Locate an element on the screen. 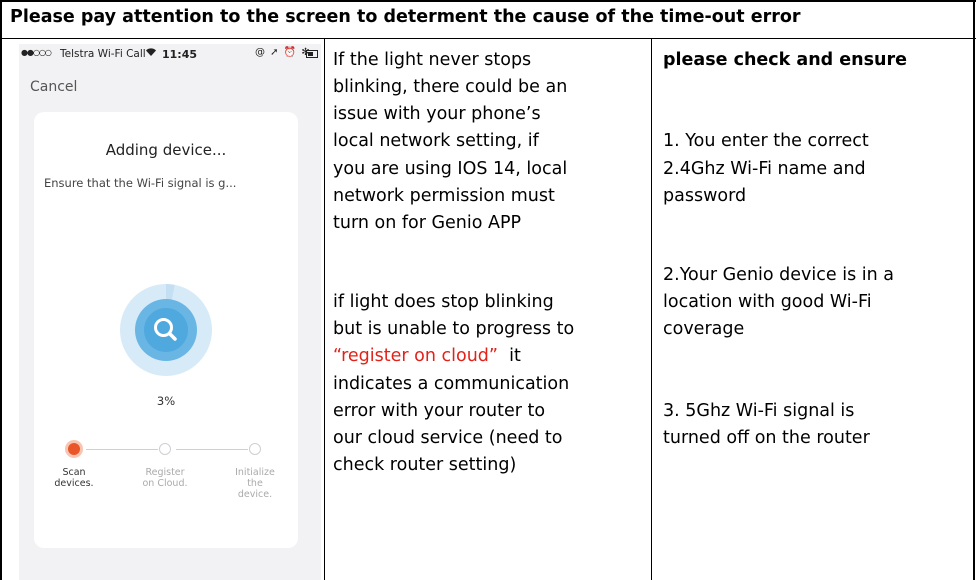  right-line-10: turned off on the router is located at coordinates (766, 438).